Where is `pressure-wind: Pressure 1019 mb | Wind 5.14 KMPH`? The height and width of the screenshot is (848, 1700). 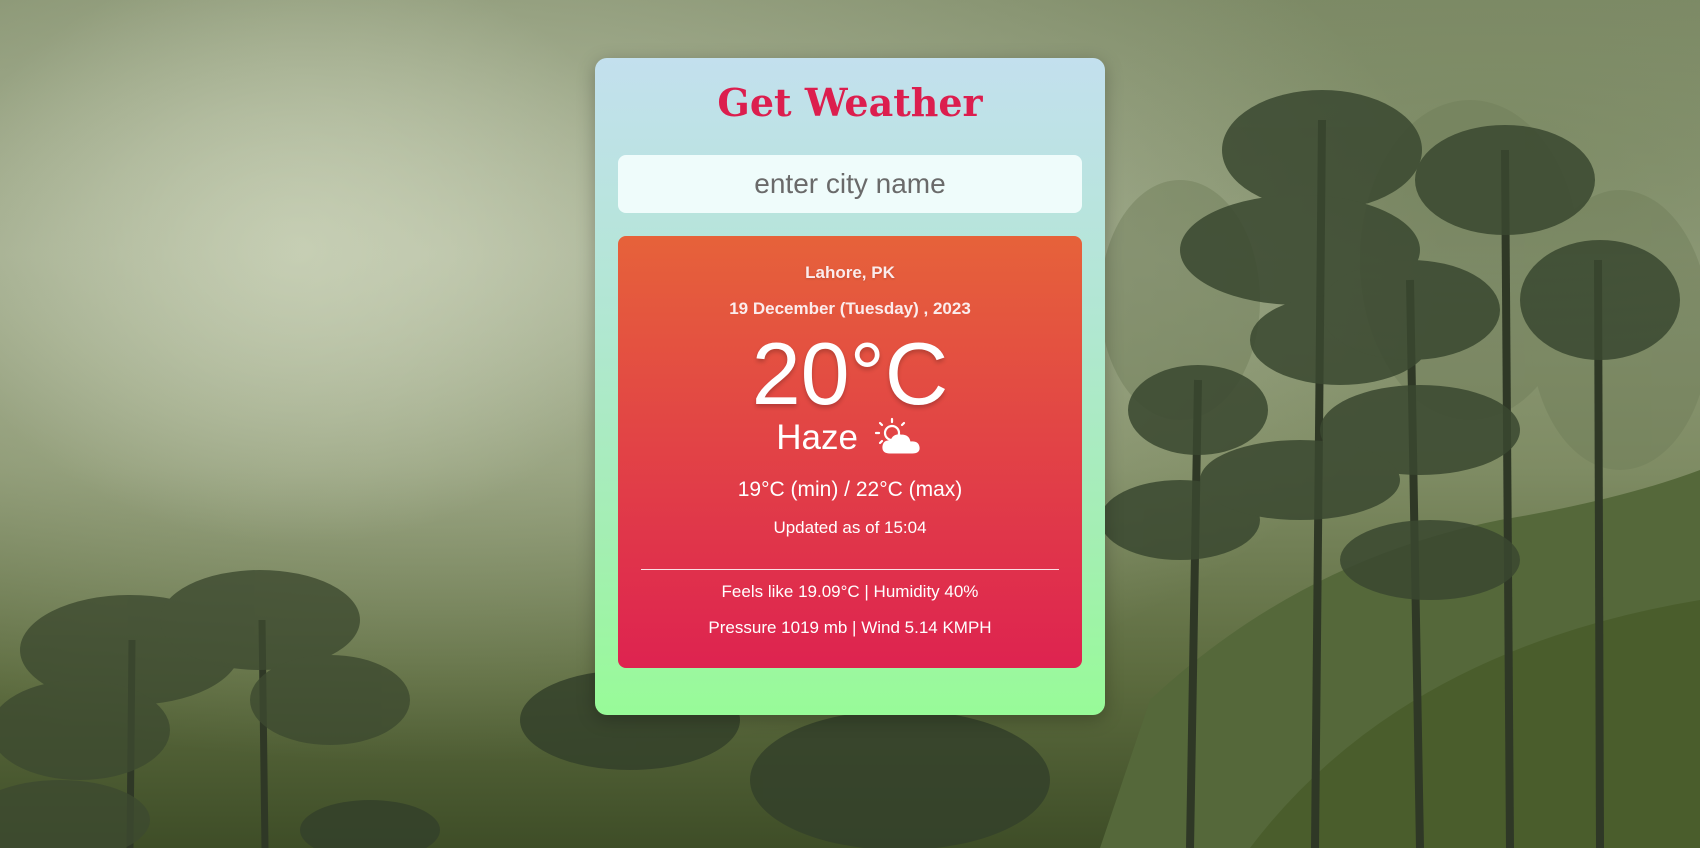 pressure-wind: Pressure 1019 mb | Wind 5.14 KMPH is located at coordinates (850, 627).